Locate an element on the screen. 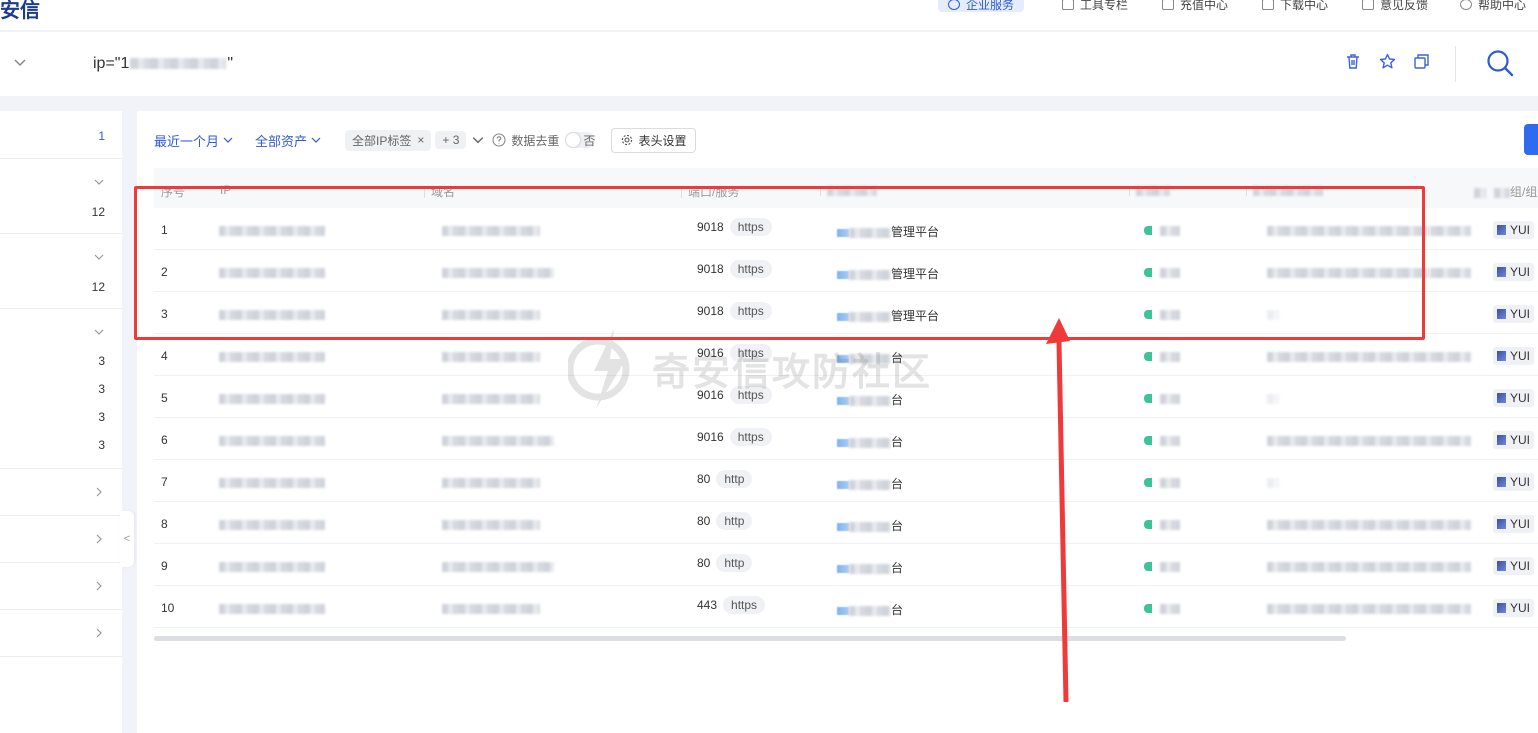 The image size is (1538, 733). table-row: 9 80 http 台 YUI is located at coordinates (846, 565).